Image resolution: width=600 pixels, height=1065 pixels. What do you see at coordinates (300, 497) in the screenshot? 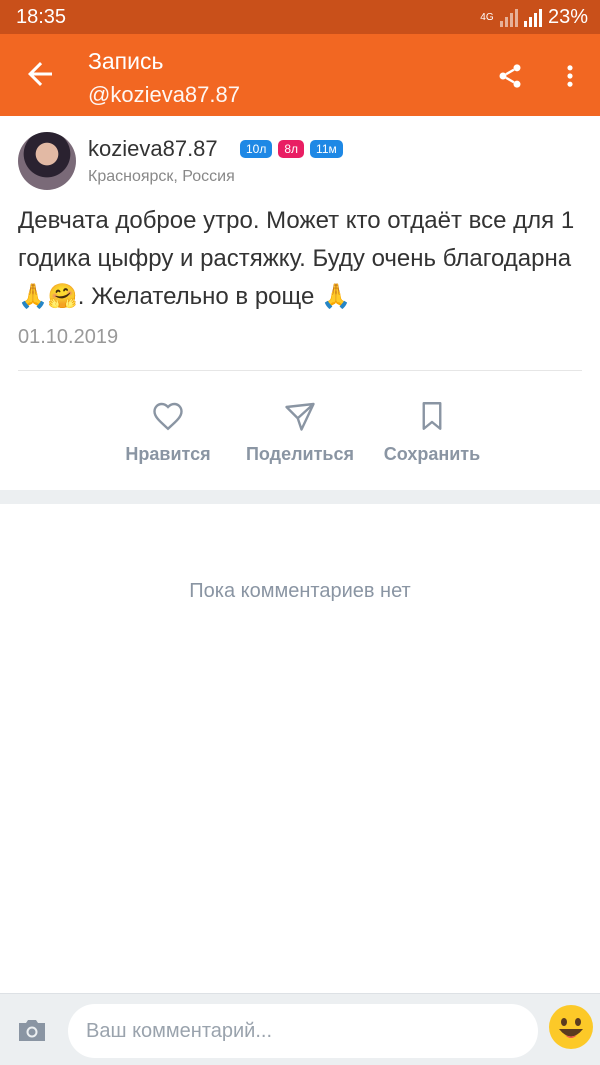
I see `section-separator` at bounding box center [300, 497].